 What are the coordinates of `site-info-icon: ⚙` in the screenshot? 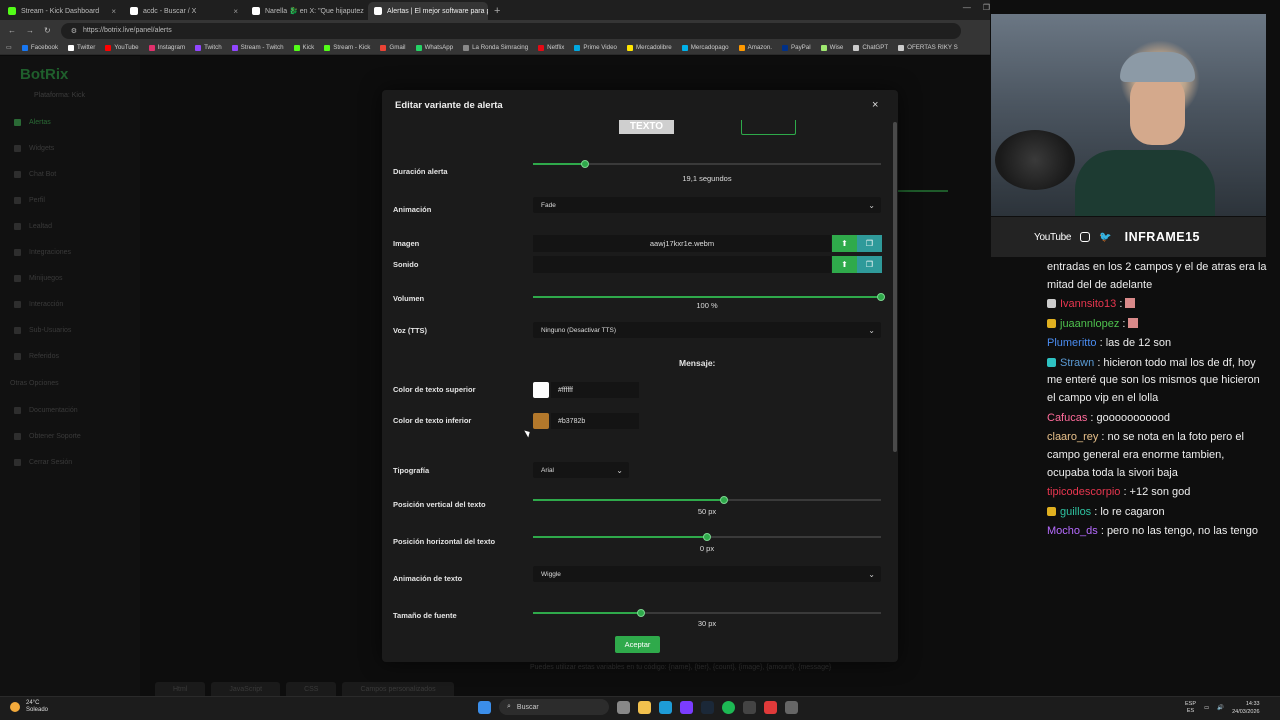 It's located at (74, 31).